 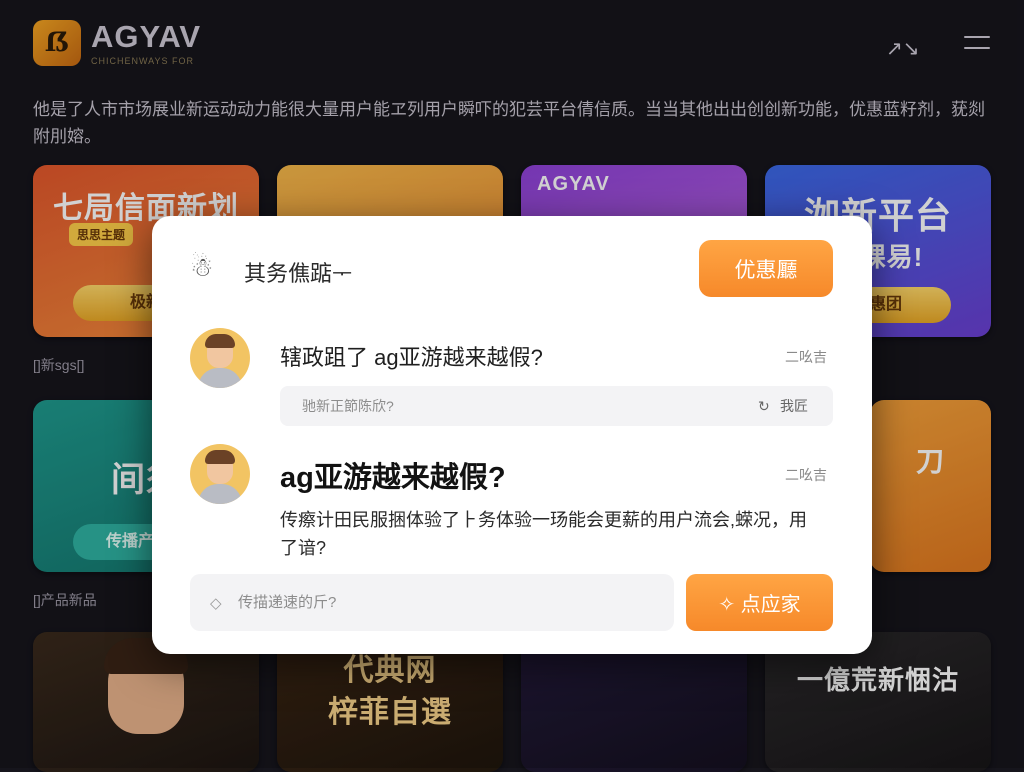 I want to click on diamond-icon: ◇, so click(x=216, y=603).